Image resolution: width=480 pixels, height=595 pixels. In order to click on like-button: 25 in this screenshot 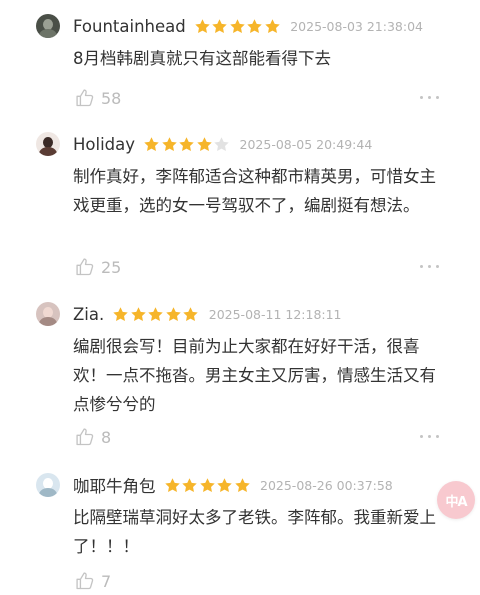, I will do `click(98, 267)`.